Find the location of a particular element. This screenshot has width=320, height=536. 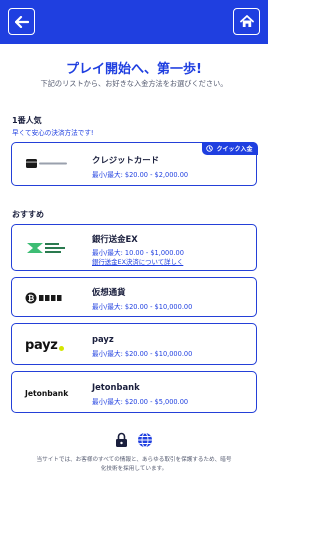

bank-transfer-logo is located at coordinates (47, 248).